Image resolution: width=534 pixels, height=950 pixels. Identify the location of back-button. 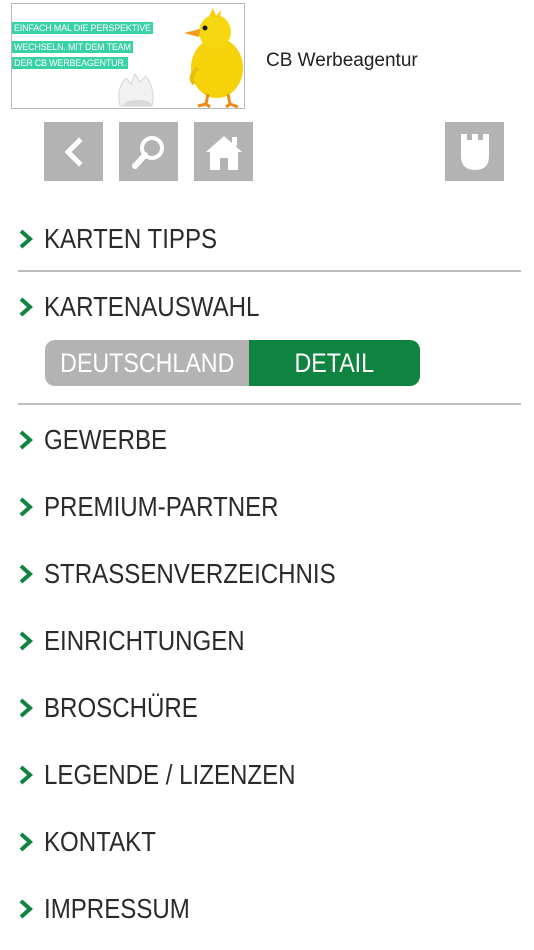
(73, 151).